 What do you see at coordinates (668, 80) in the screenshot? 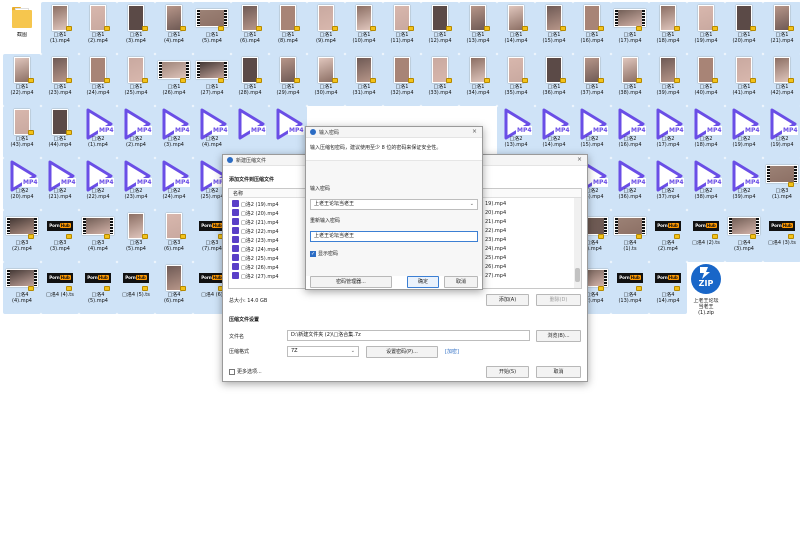
I see `video-file-item: □洛1 (39).mp4` at bounding box center [668, 80].